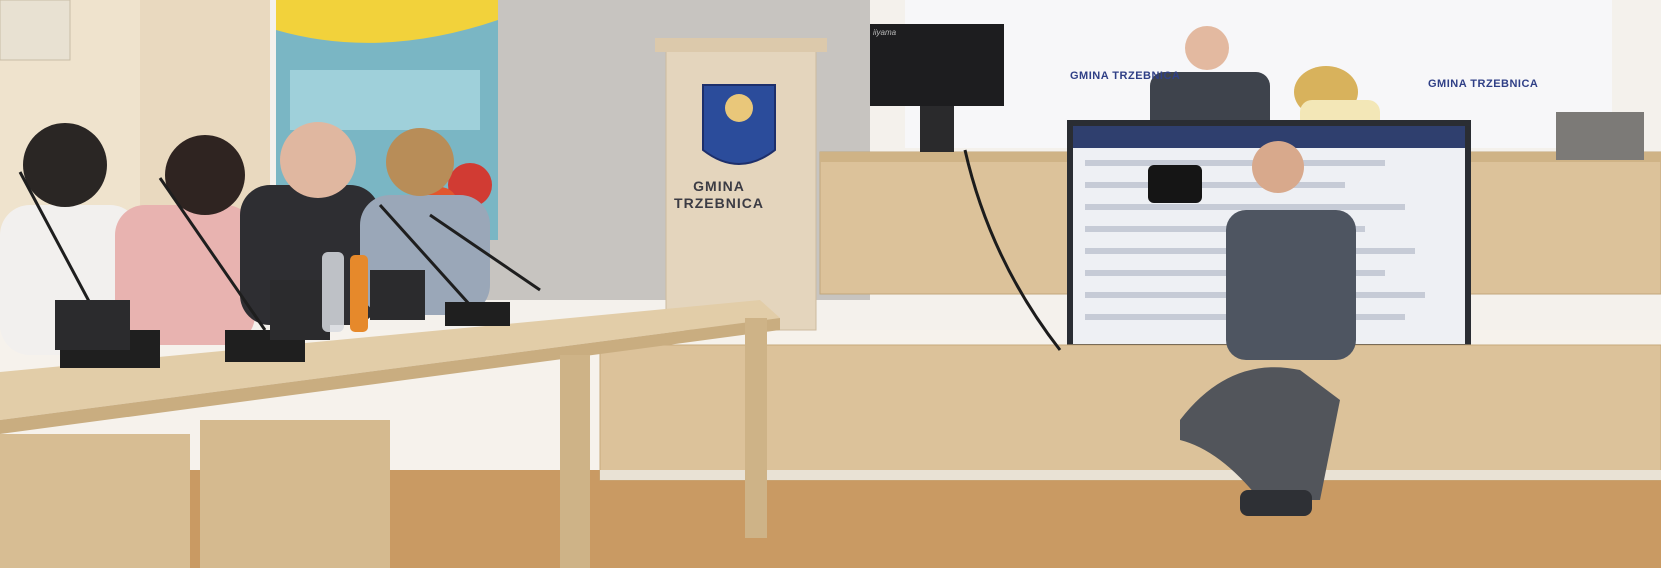  I want to click on monitor-brand: iiyama, so click(885, 32).